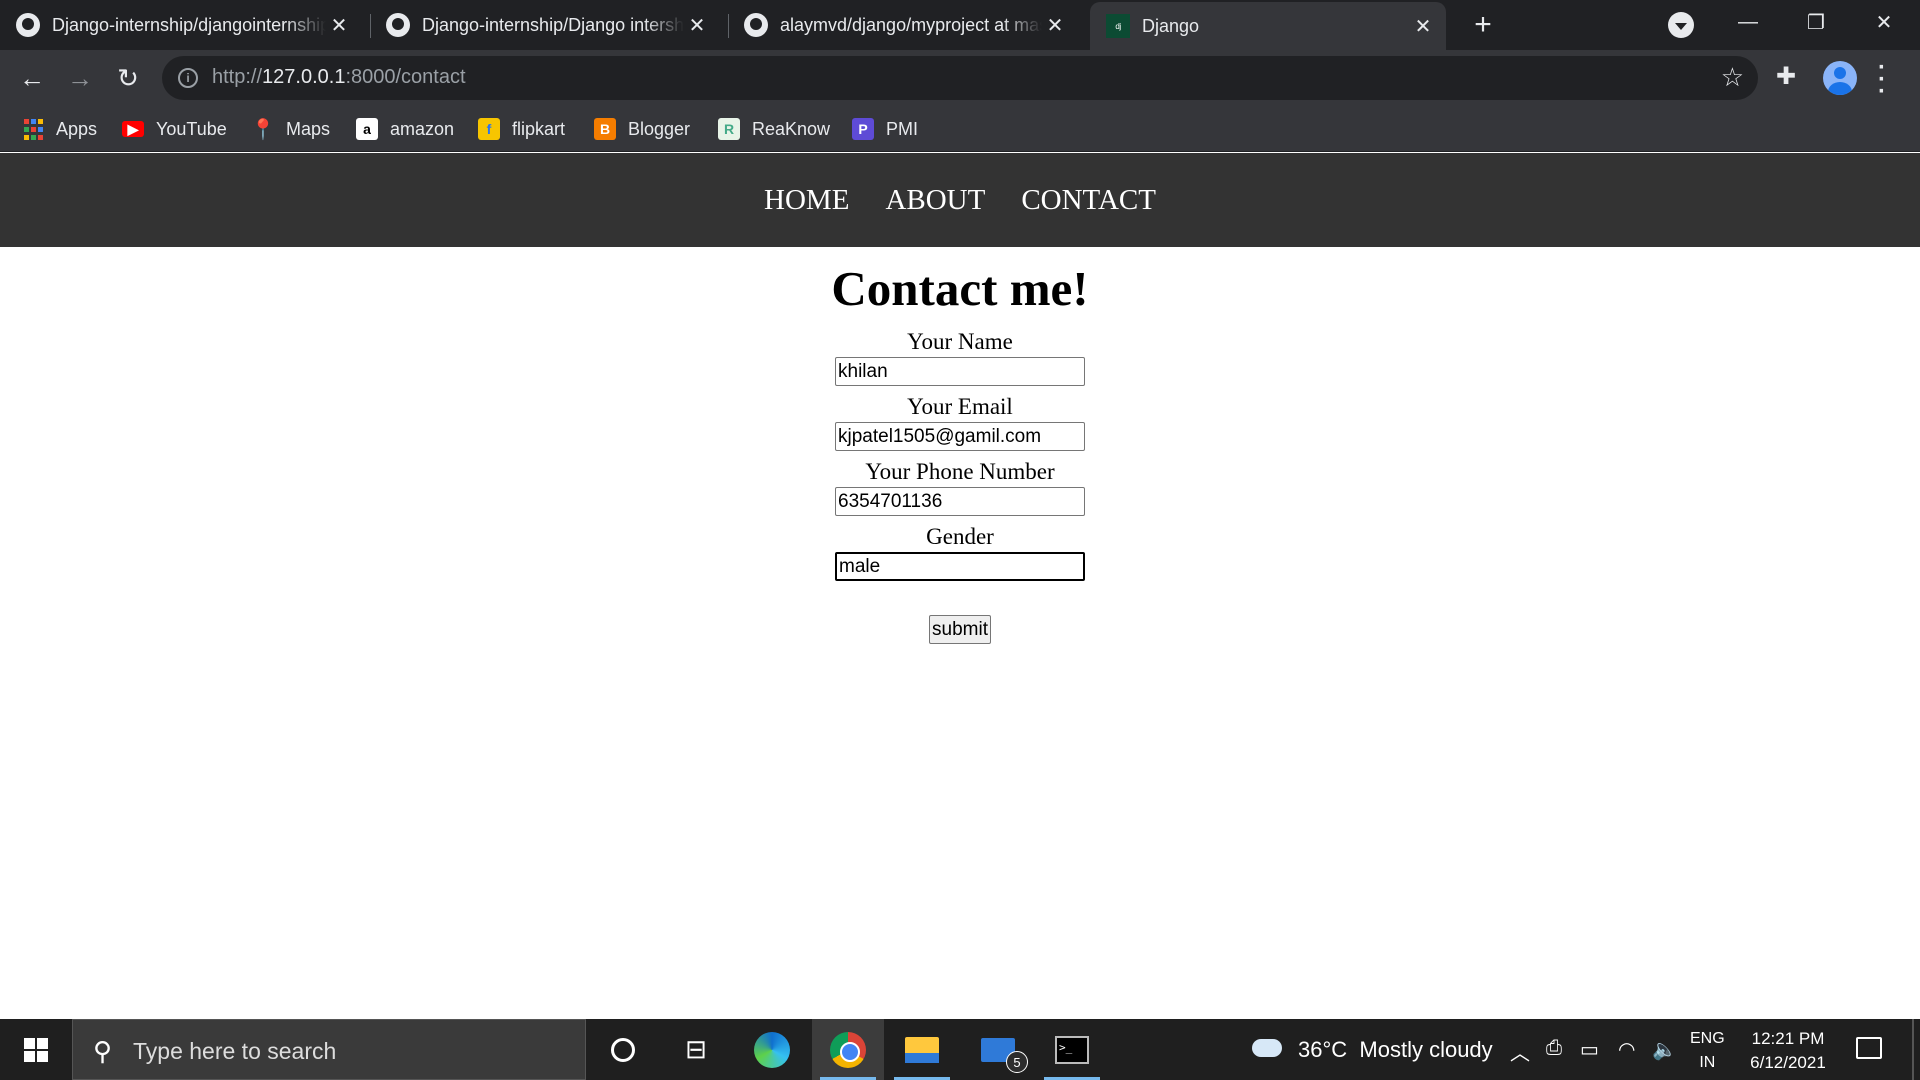 The height and width of the screenshot is (1080, 1920). What do you see at coordinates (605, 129) in the screenshot?
I see `blogger-icon: B` at bounding box center [605, 129].